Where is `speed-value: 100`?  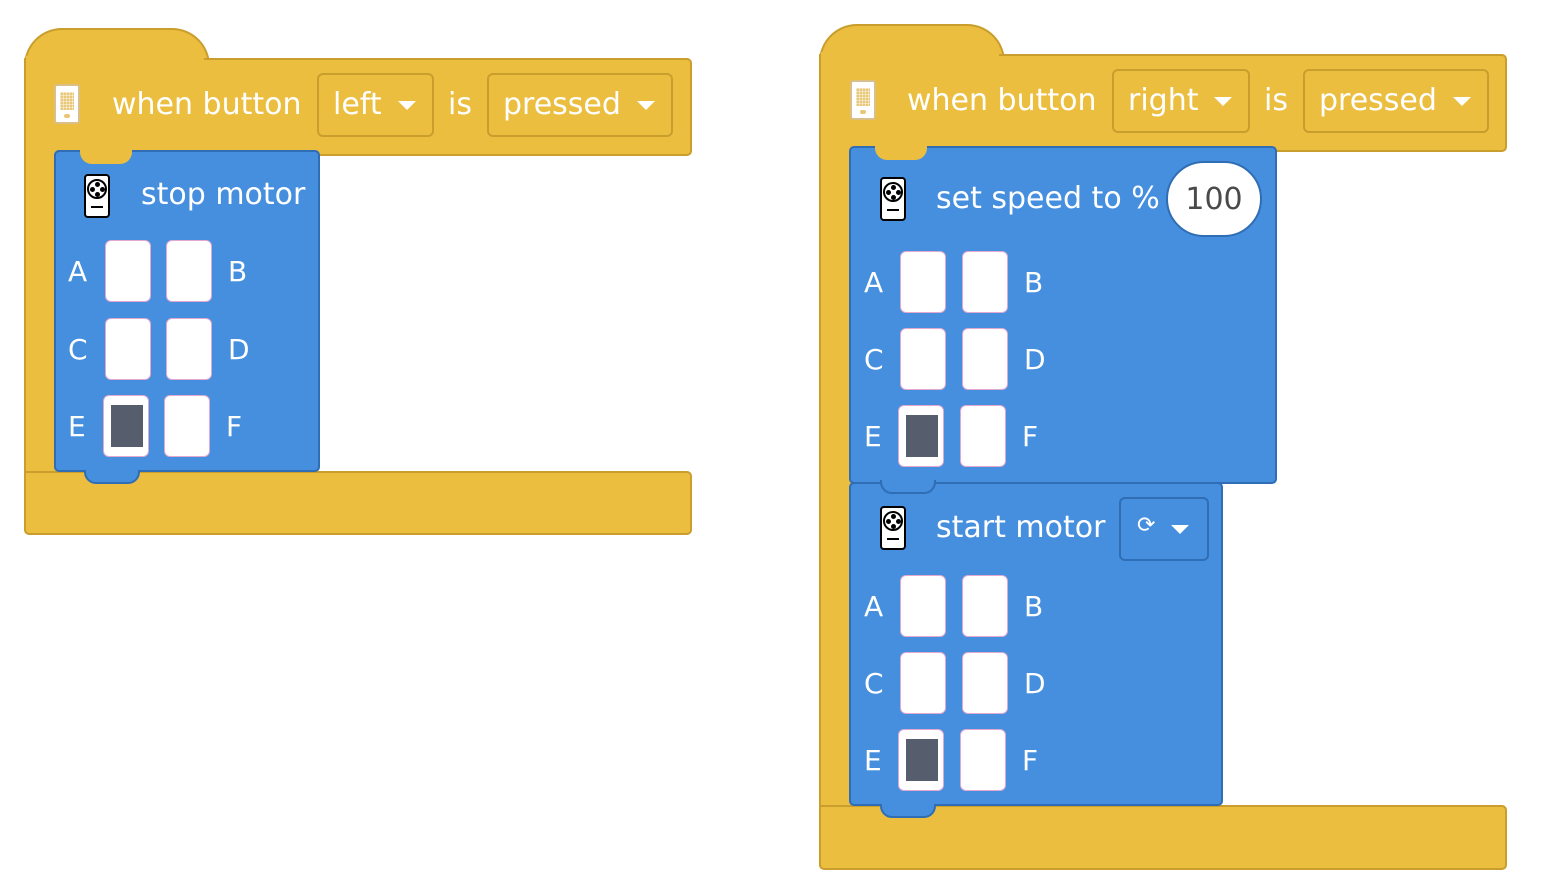
speed-value: 100 is located at coordinates (1214, 199).